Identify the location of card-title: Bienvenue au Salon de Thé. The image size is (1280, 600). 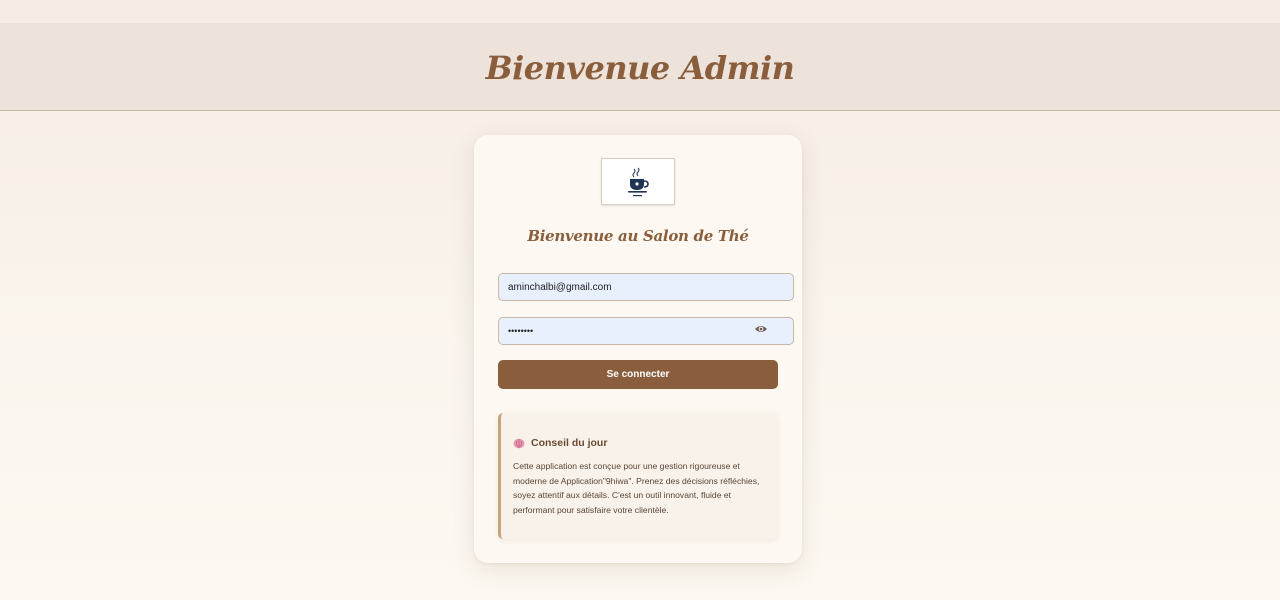
(638, 236).